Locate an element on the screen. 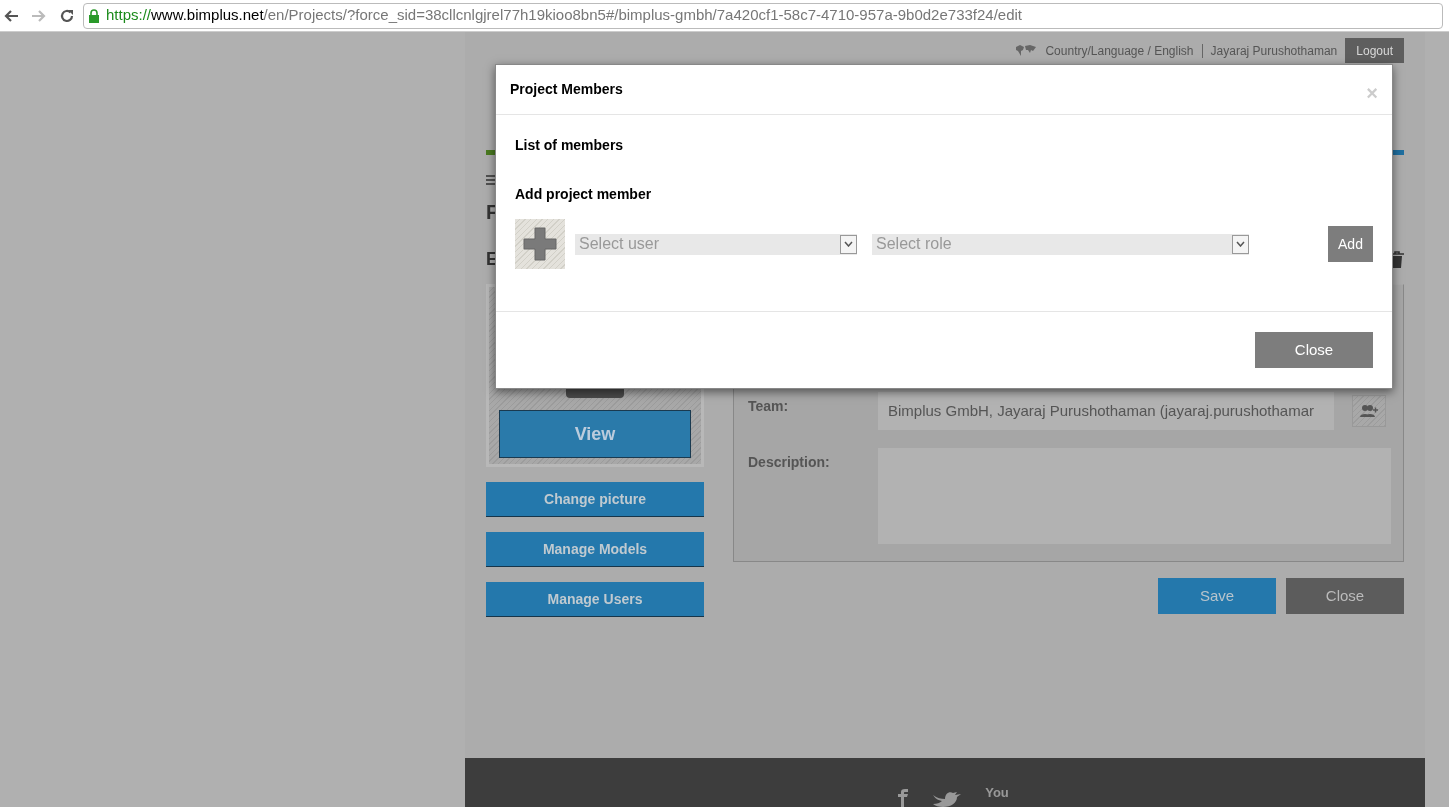  section-title: Add project member is located at coordinates (584, 194).